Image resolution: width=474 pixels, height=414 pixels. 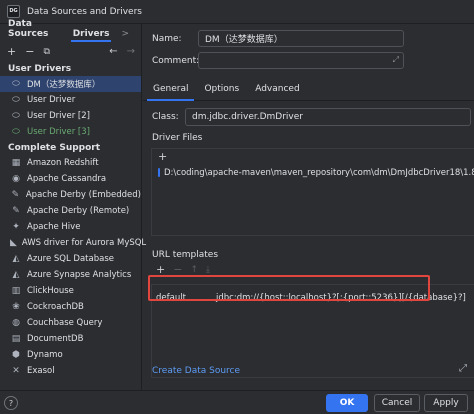 I want to click on driver-item: ▤ DocumentDB, so click(x=70, y=339).